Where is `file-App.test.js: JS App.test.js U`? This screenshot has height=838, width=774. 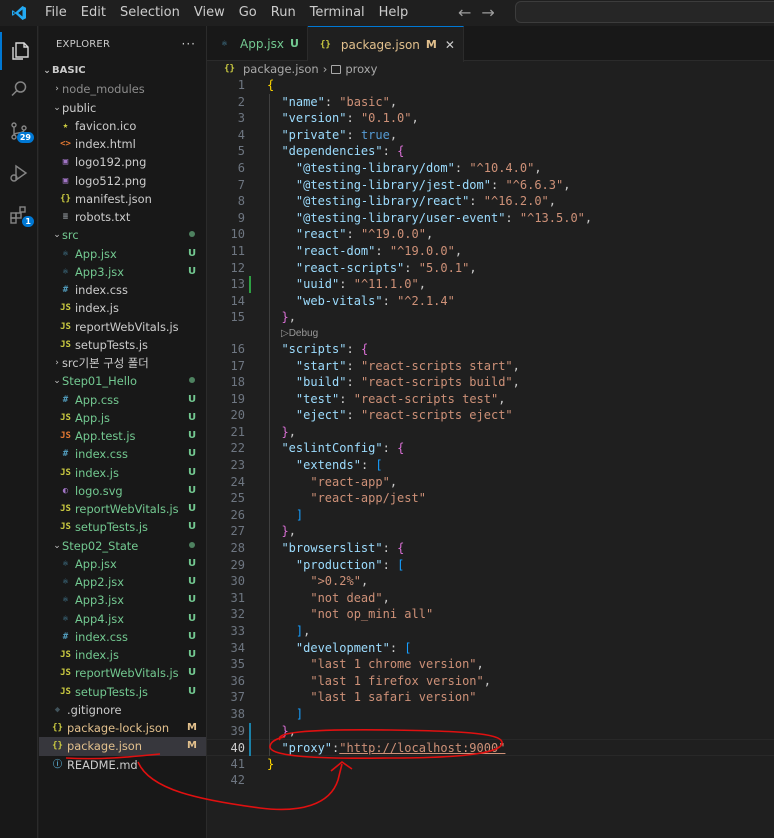
file-App.test.js: JS App.test.js U is located at coordinates (122, 436).